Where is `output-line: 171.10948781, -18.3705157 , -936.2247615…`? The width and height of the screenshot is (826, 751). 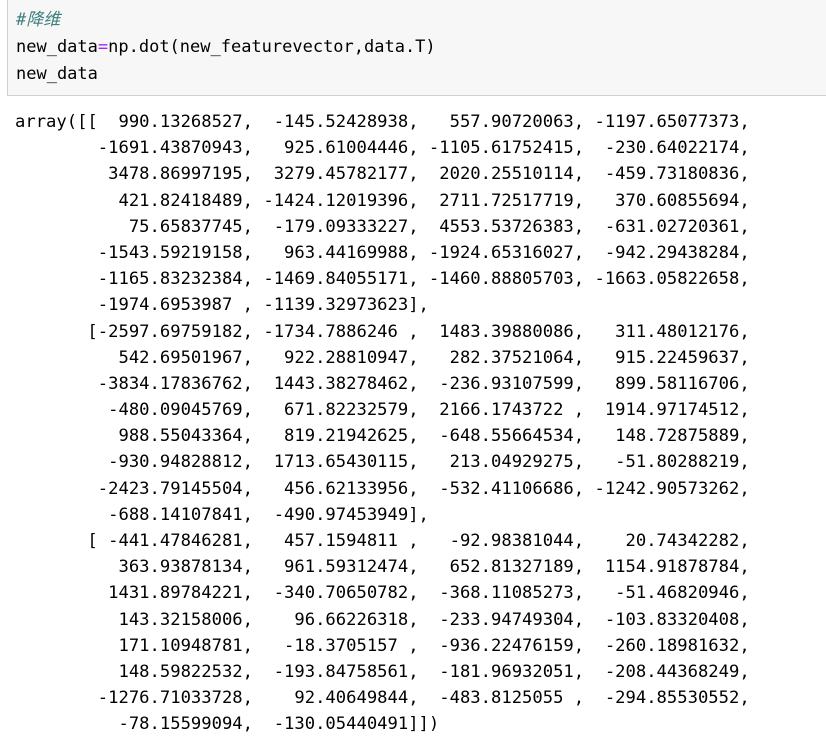 output-line: 171.10948781, -18.3705157 , -936.2247615… is located at coordinates (382, 645).